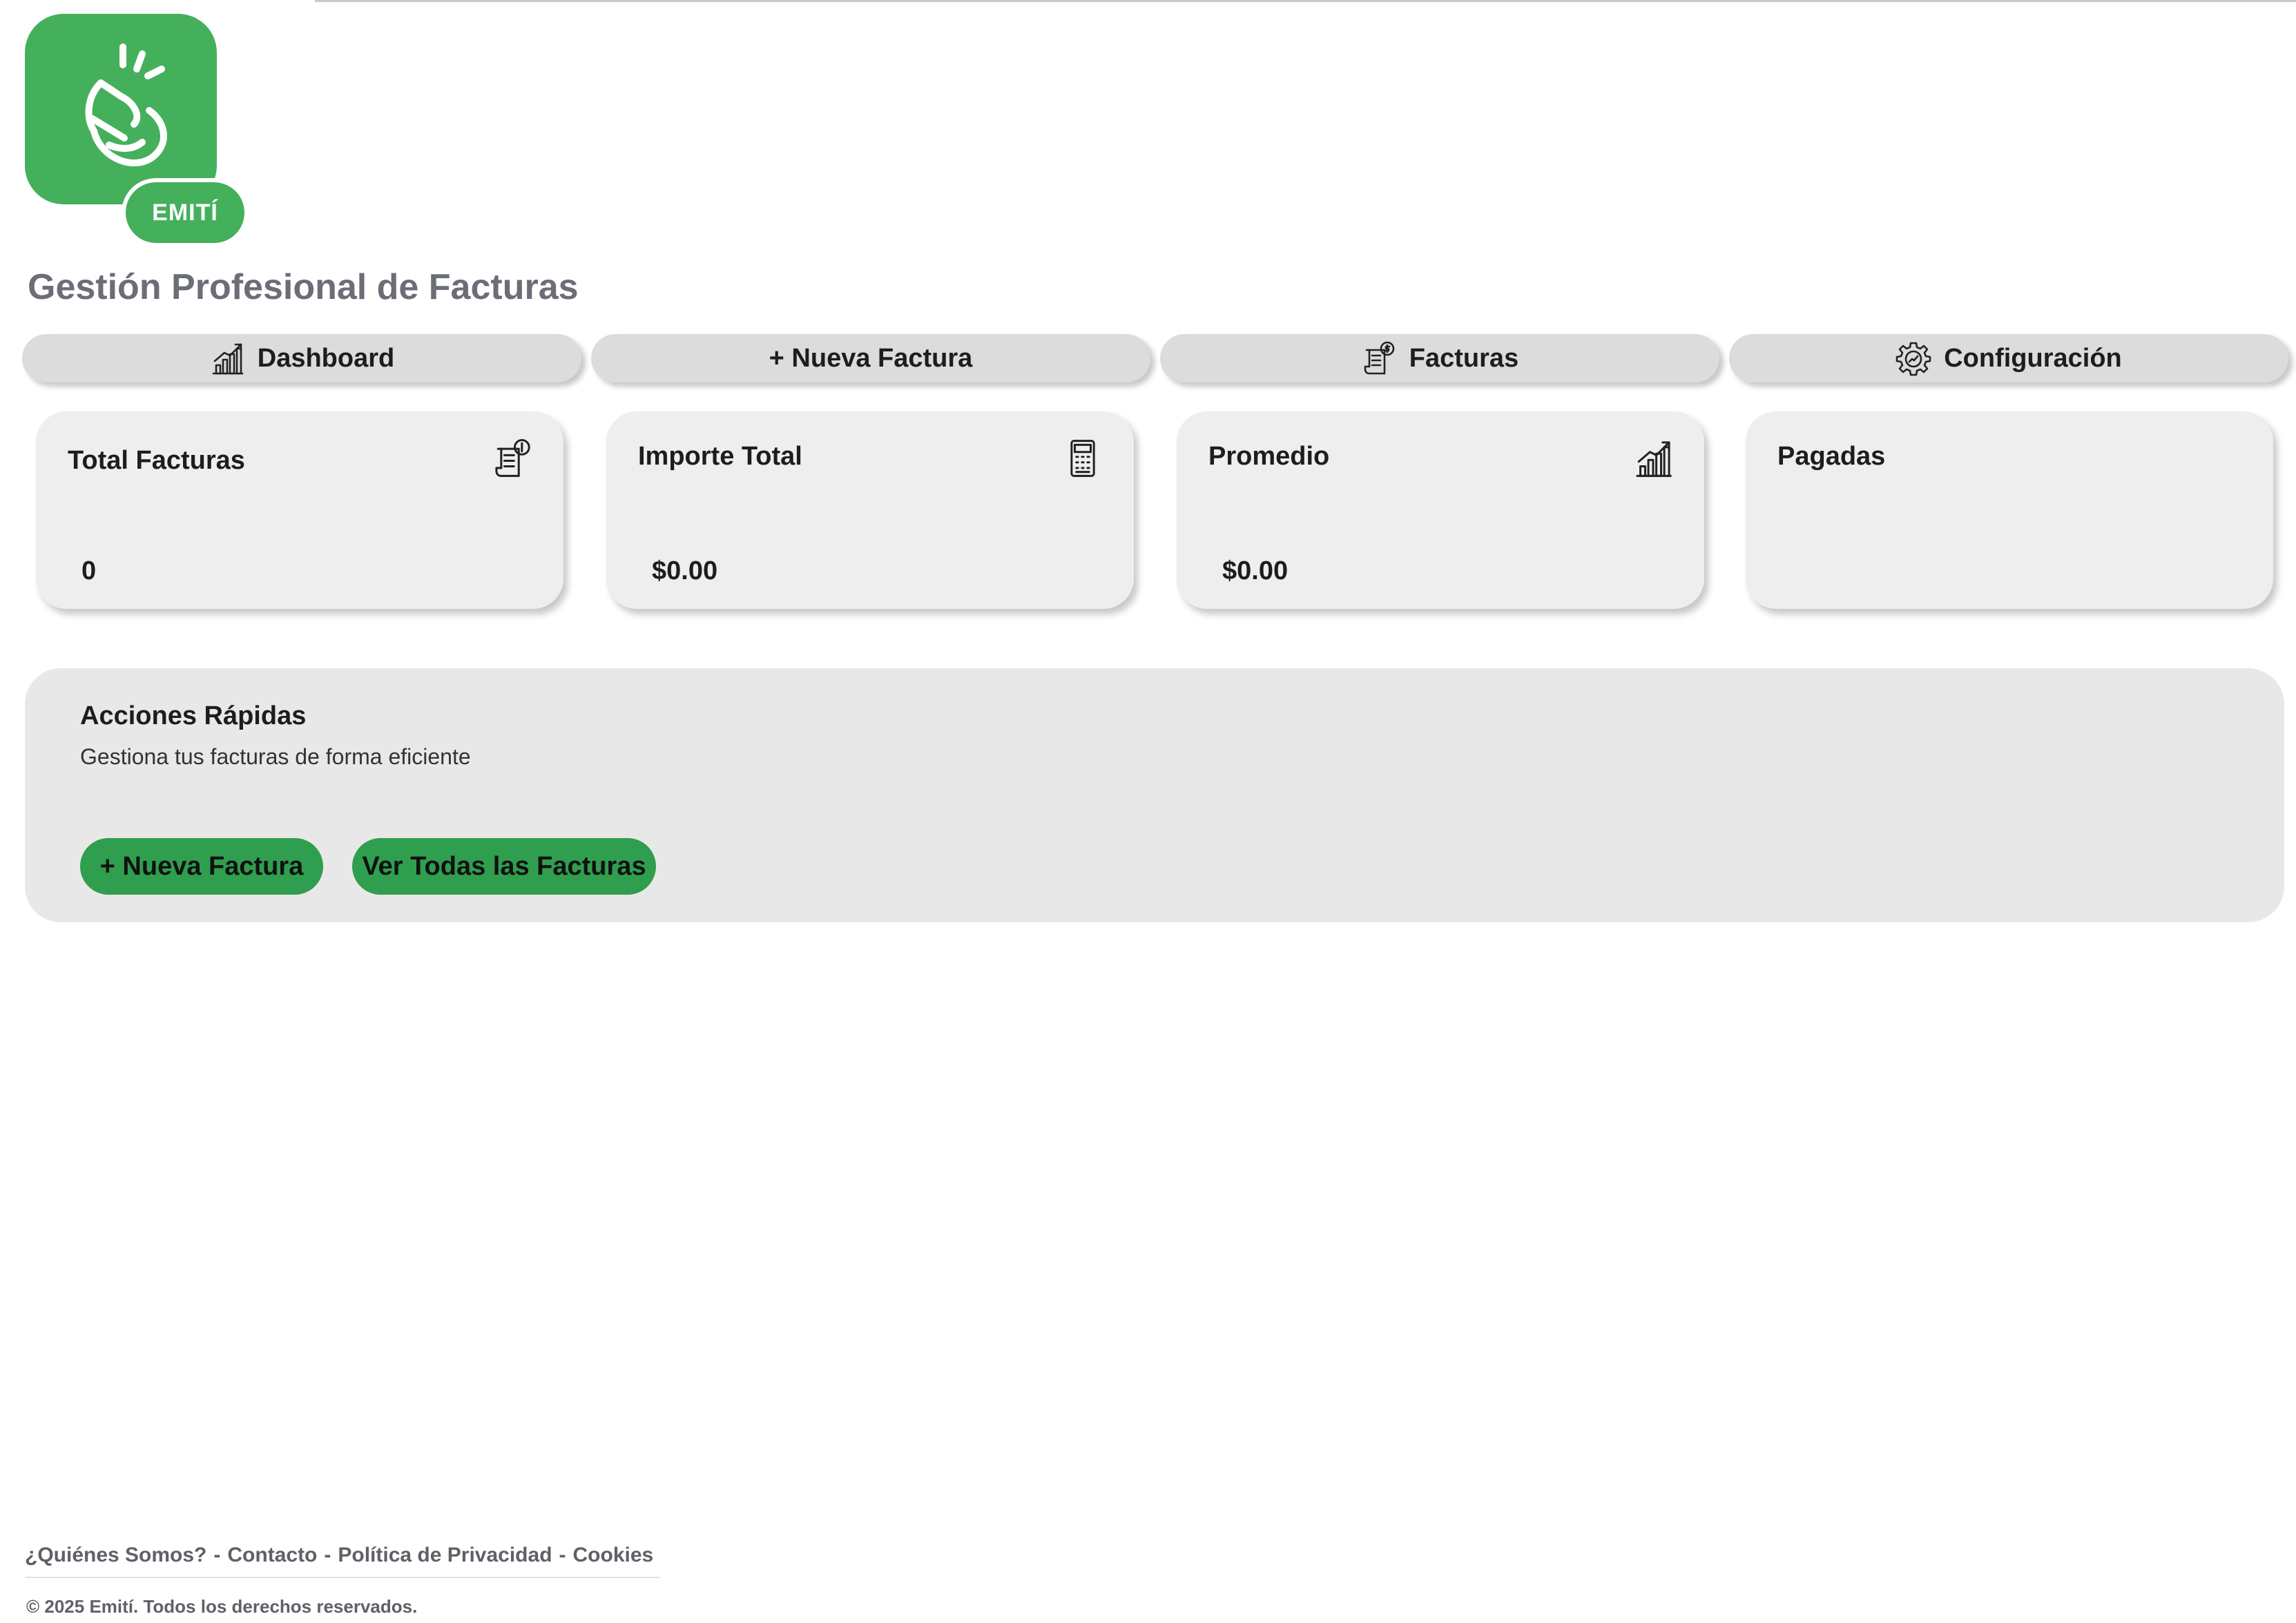 Image resolution: width=2296 pixels, height=1623 pixels. I want to click on footer-link-about: ¿Quiénes Somos?, so click(115, 1555).